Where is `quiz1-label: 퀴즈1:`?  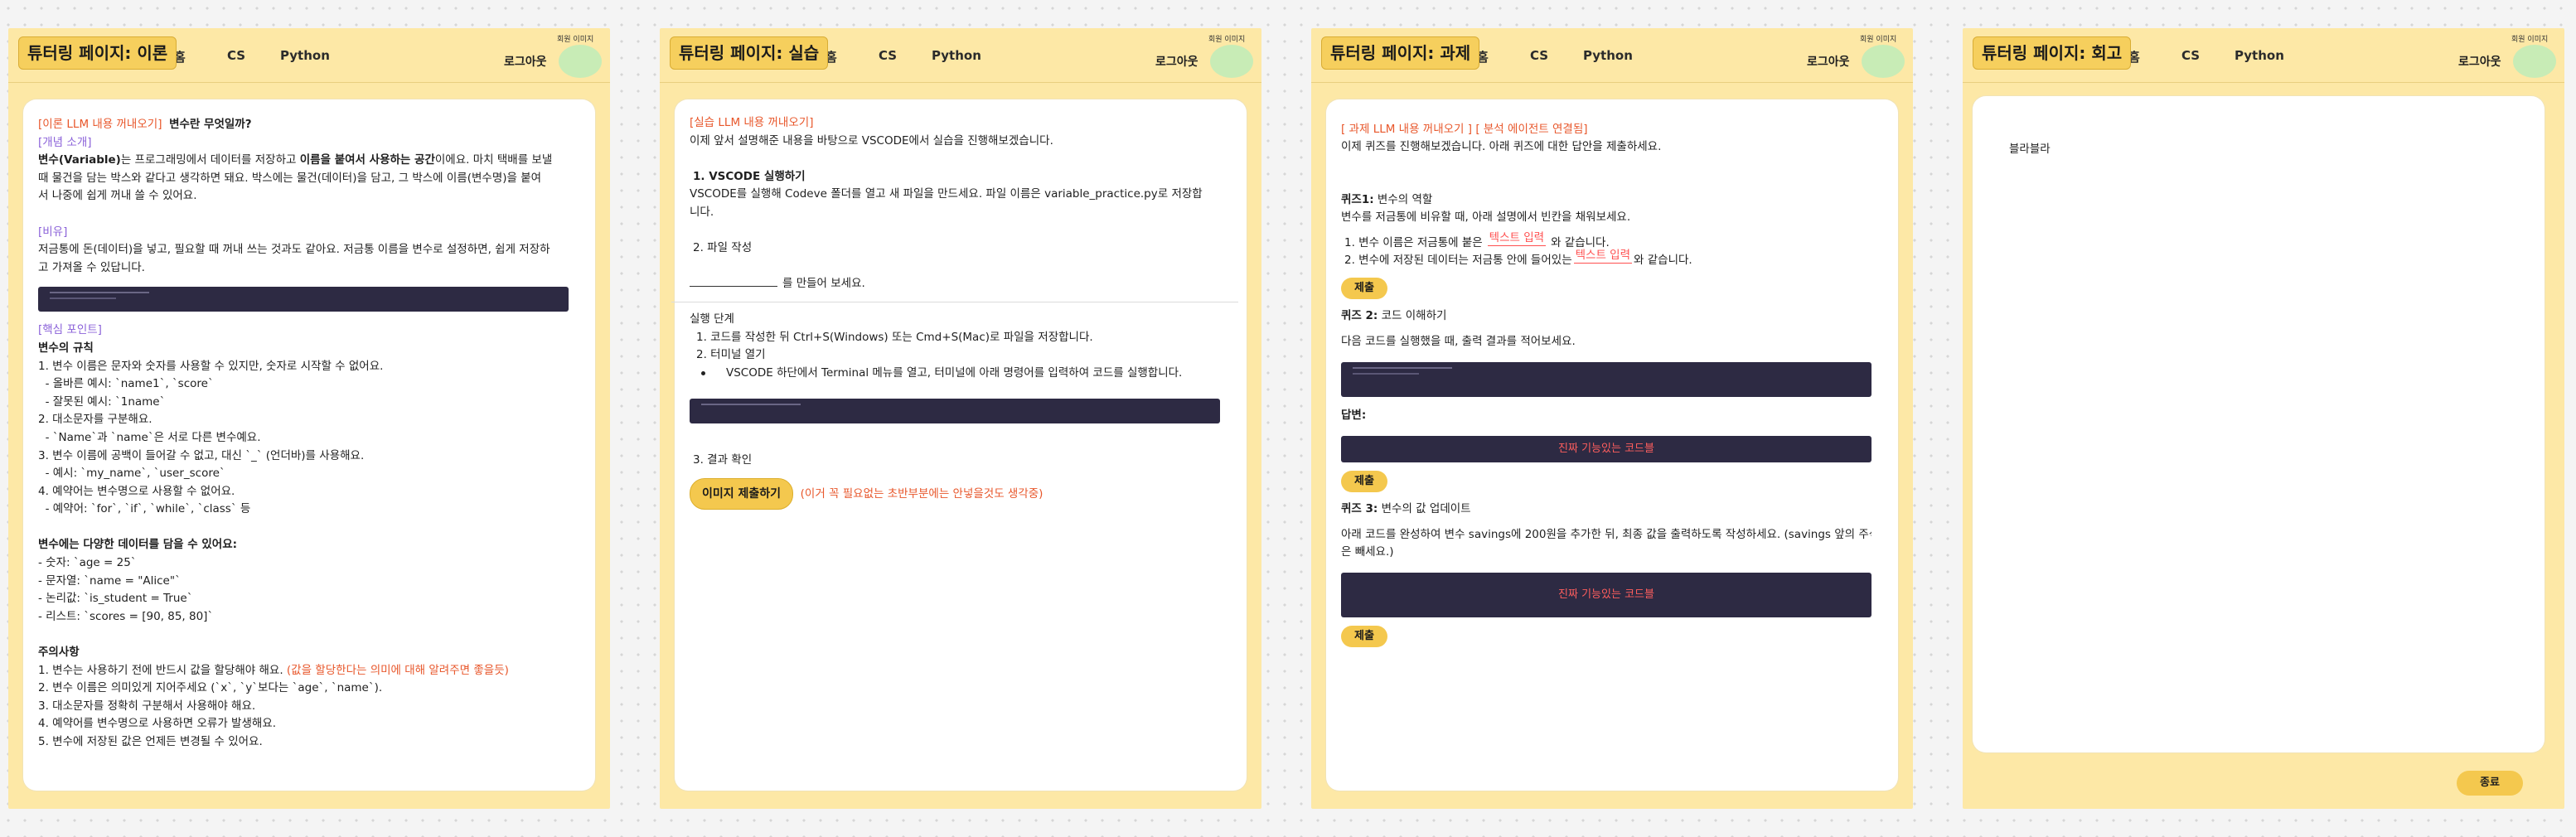 quiz1-label: 퀴즈1: is located at coordinates (1357, 200).